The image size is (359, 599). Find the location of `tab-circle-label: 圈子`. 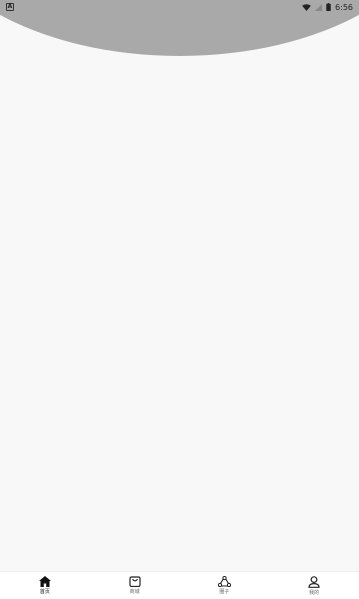

tab-circle-label: 圈子 is located at coordinates (224, 592).